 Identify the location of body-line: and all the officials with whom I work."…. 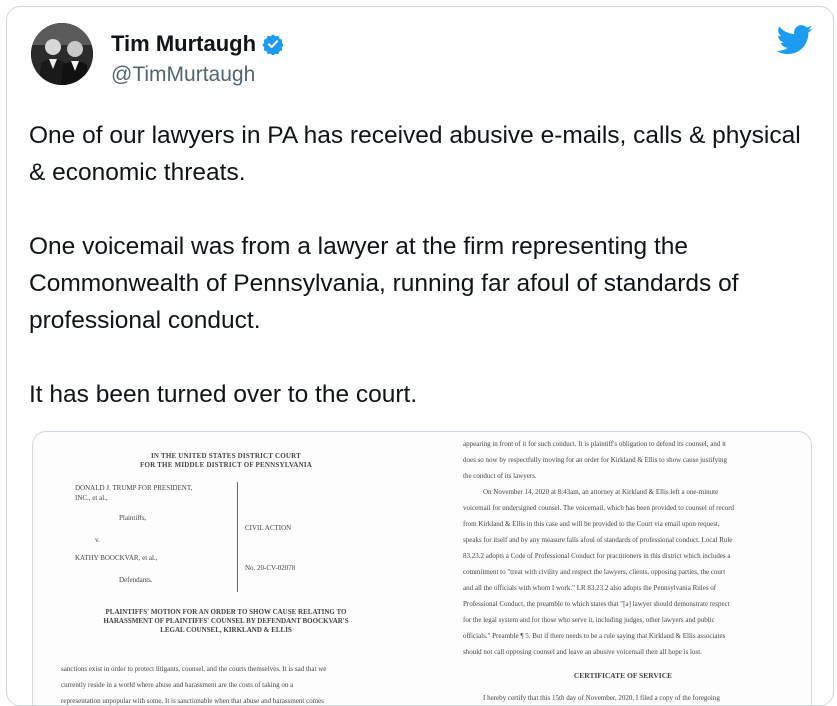
(590, 588).